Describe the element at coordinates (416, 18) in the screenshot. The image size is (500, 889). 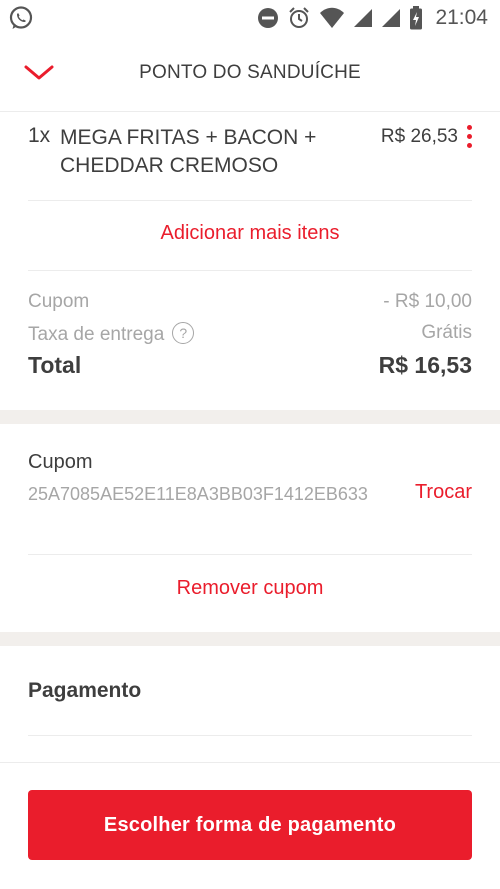
I see `battery-charging-icon` at that location.